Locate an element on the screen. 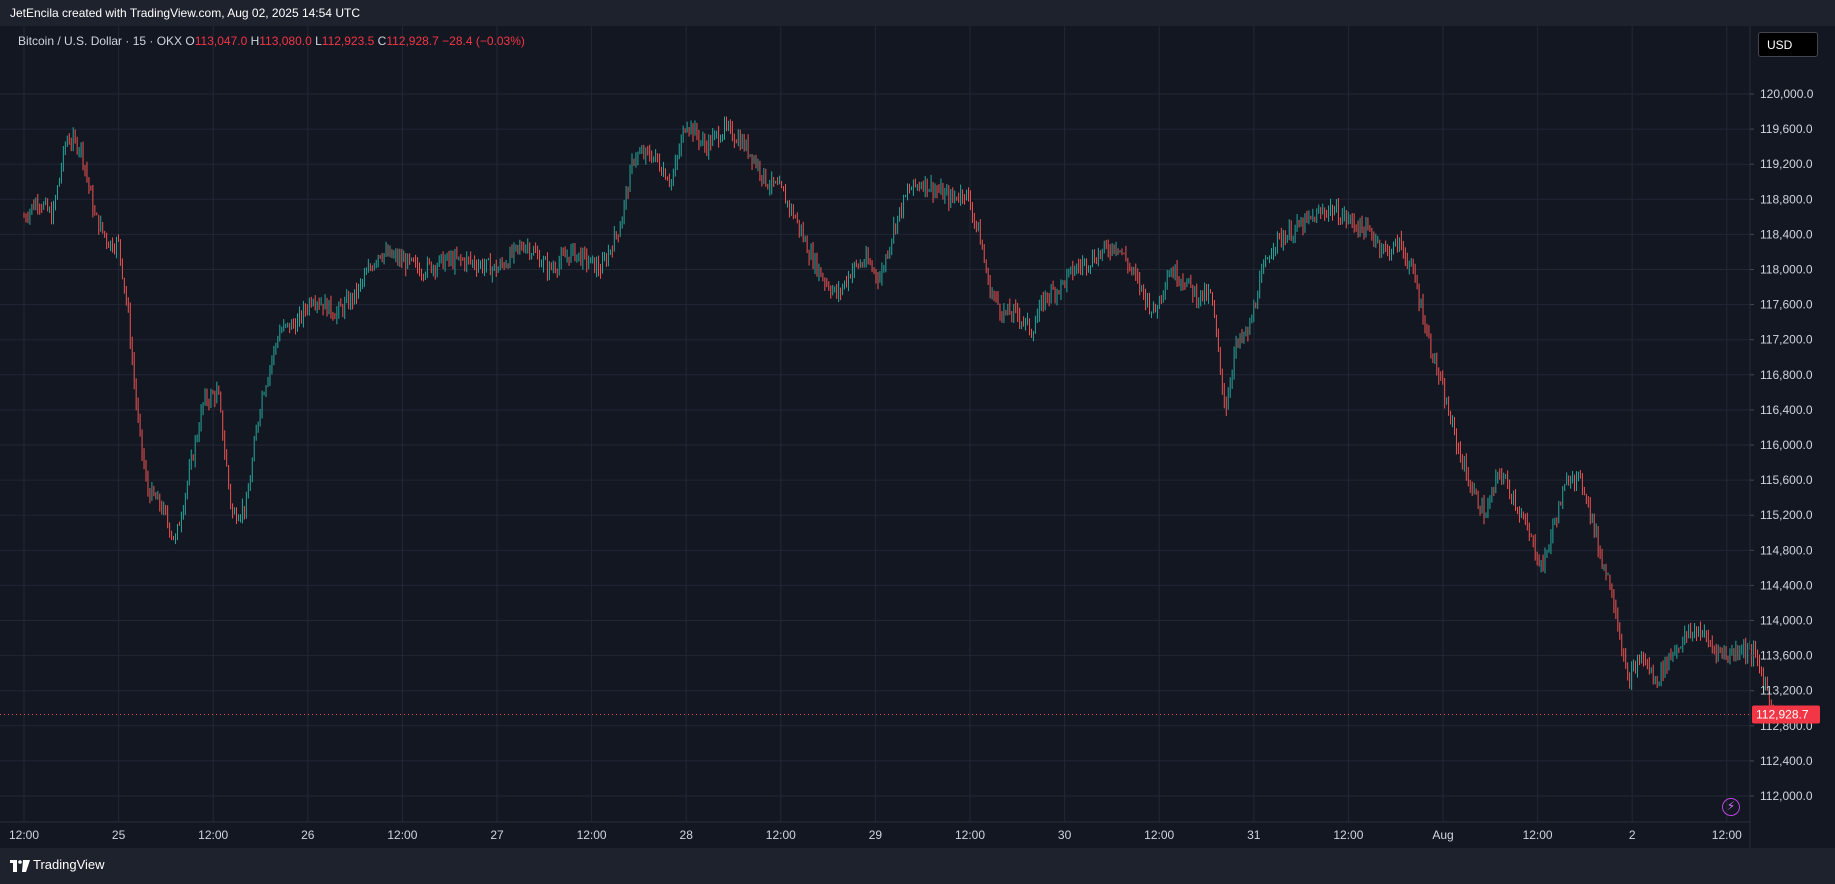 The width and height of the screenshot is (1835, 884). footer-bar: TradingView is located at coordinates (917, 866).